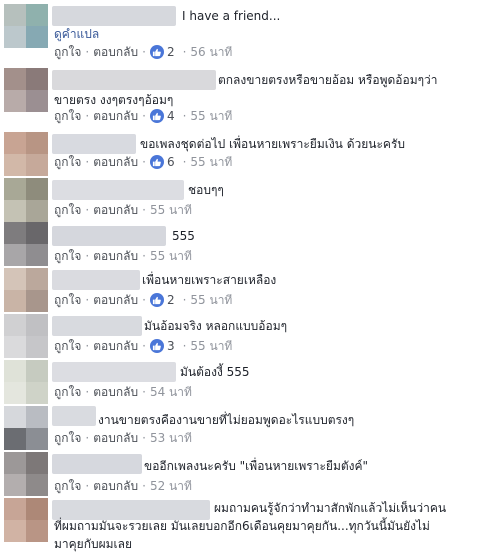 This screenshot has height=555, width=482. Describe the element at coordinates (241, 244) in the screenshot. I see `comment-item: 555 ถูกใจ · ตอบกลับ · 55 นาที` at that location.